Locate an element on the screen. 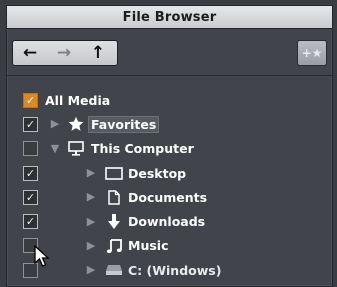 This screenshot has width=337, height=287. documents-checkbox: ✓ is located at coordinates (30, 197).